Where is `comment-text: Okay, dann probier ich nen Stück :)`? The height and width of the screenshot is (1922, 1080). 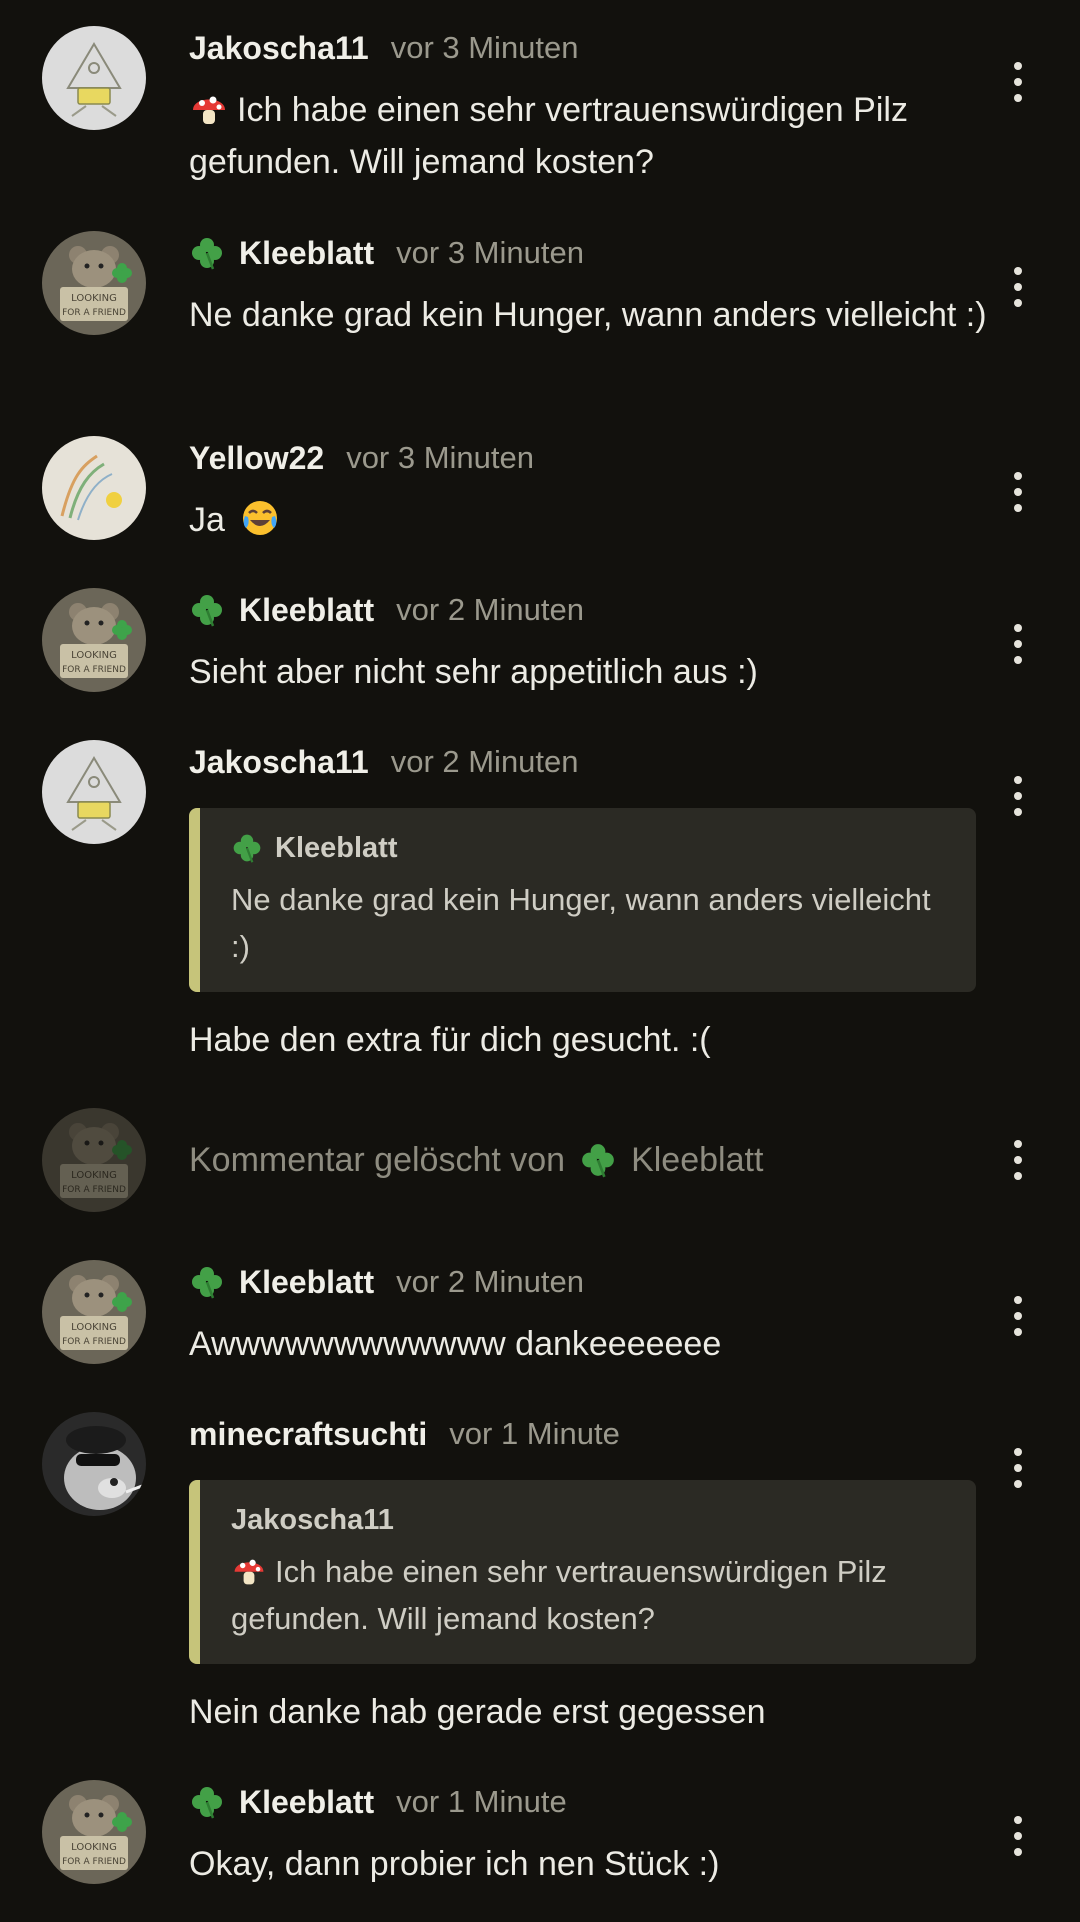 comment-text: Okay, dann probier ich nen Stück :) is located at coordinates (454, 1864).